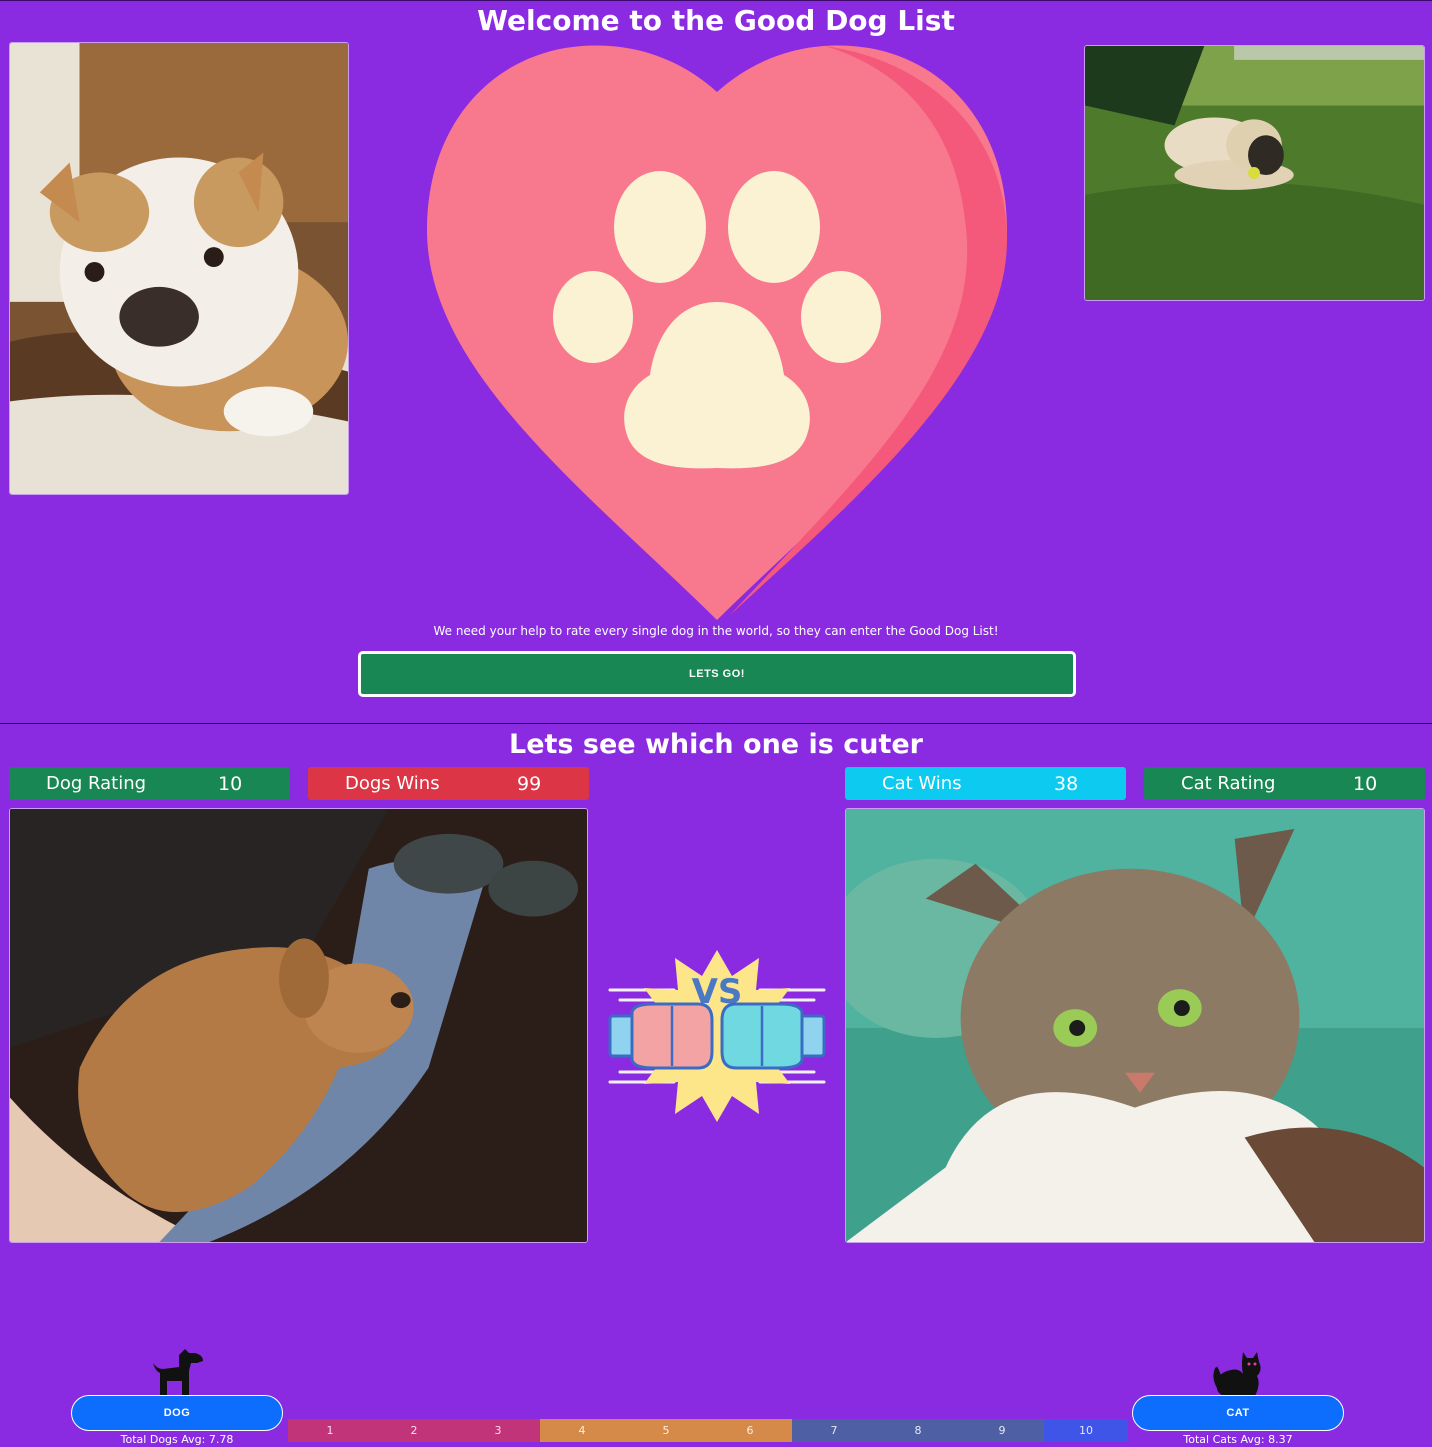  I want to click on dog-wins-value: 99, so click(529, 783).